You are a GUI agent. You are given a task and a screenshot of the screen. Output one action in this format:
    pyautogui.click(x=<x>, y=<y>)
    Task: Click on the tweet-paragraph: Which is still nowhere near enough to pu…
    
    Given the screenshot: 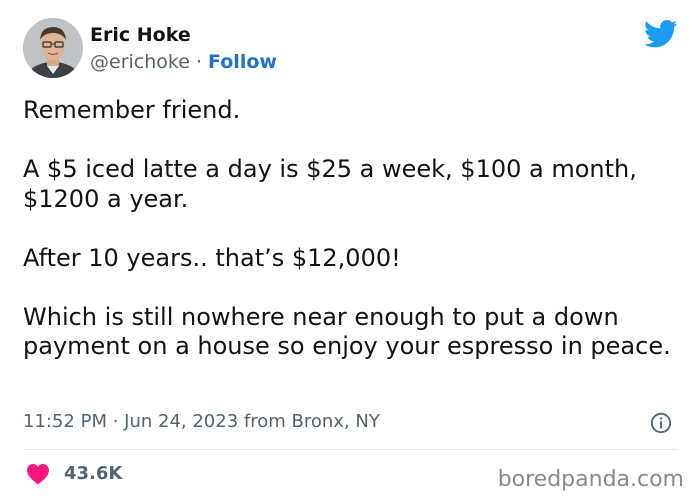 What is the action you would take?
    pyautogui.click(x=347, y=331)
    